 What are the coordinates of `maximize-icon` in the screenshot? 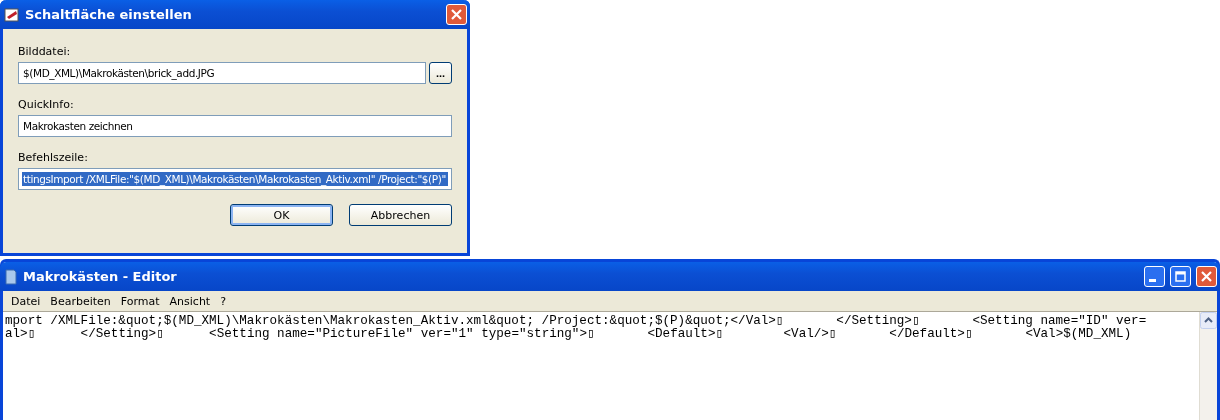 It's located at (1180, 276).